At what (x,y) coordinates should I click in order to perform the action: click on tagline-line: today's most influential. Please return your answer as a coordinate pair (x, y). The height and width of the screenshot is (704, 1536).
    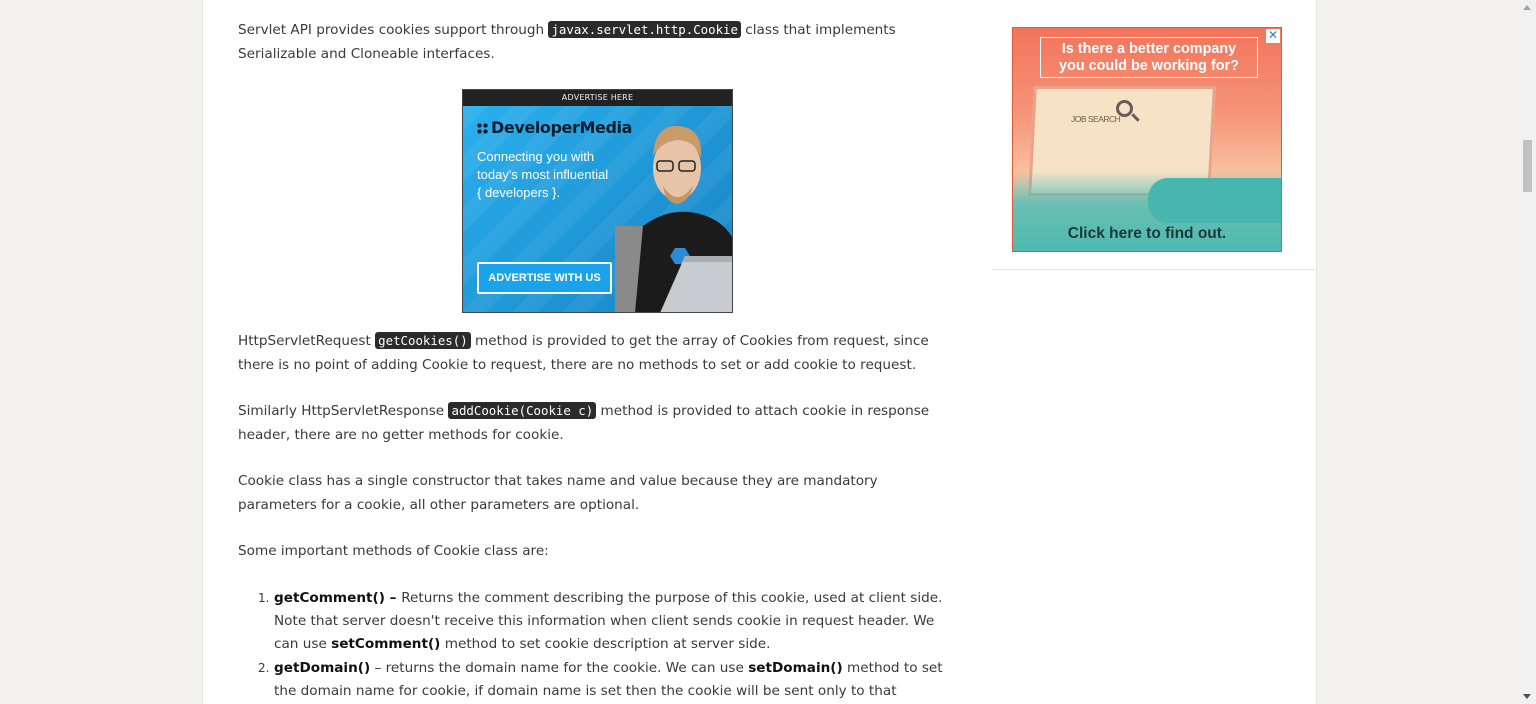
    Looking at the image, I should click on (543, 174).